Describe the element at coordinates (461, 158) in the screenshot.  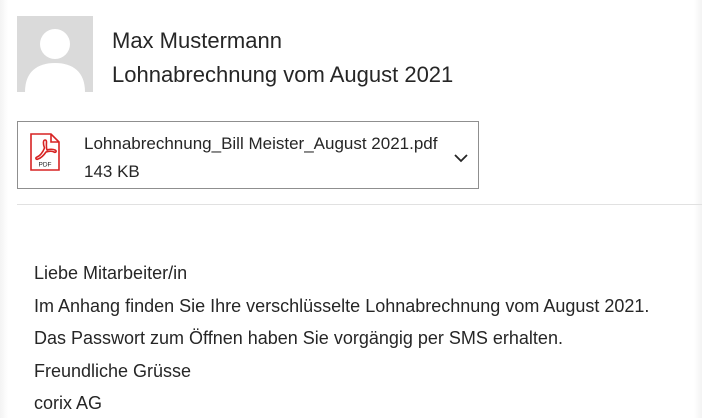
I see `chevron-down-icon` at that location.